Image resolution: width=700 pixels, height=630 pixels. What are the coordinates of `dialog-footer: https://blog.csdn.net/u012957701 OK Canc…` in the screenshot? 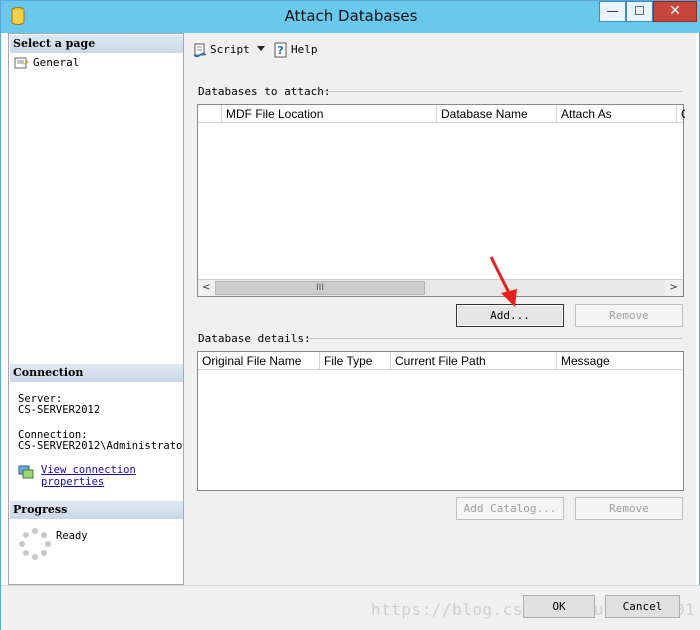 It's located at (350, 607).